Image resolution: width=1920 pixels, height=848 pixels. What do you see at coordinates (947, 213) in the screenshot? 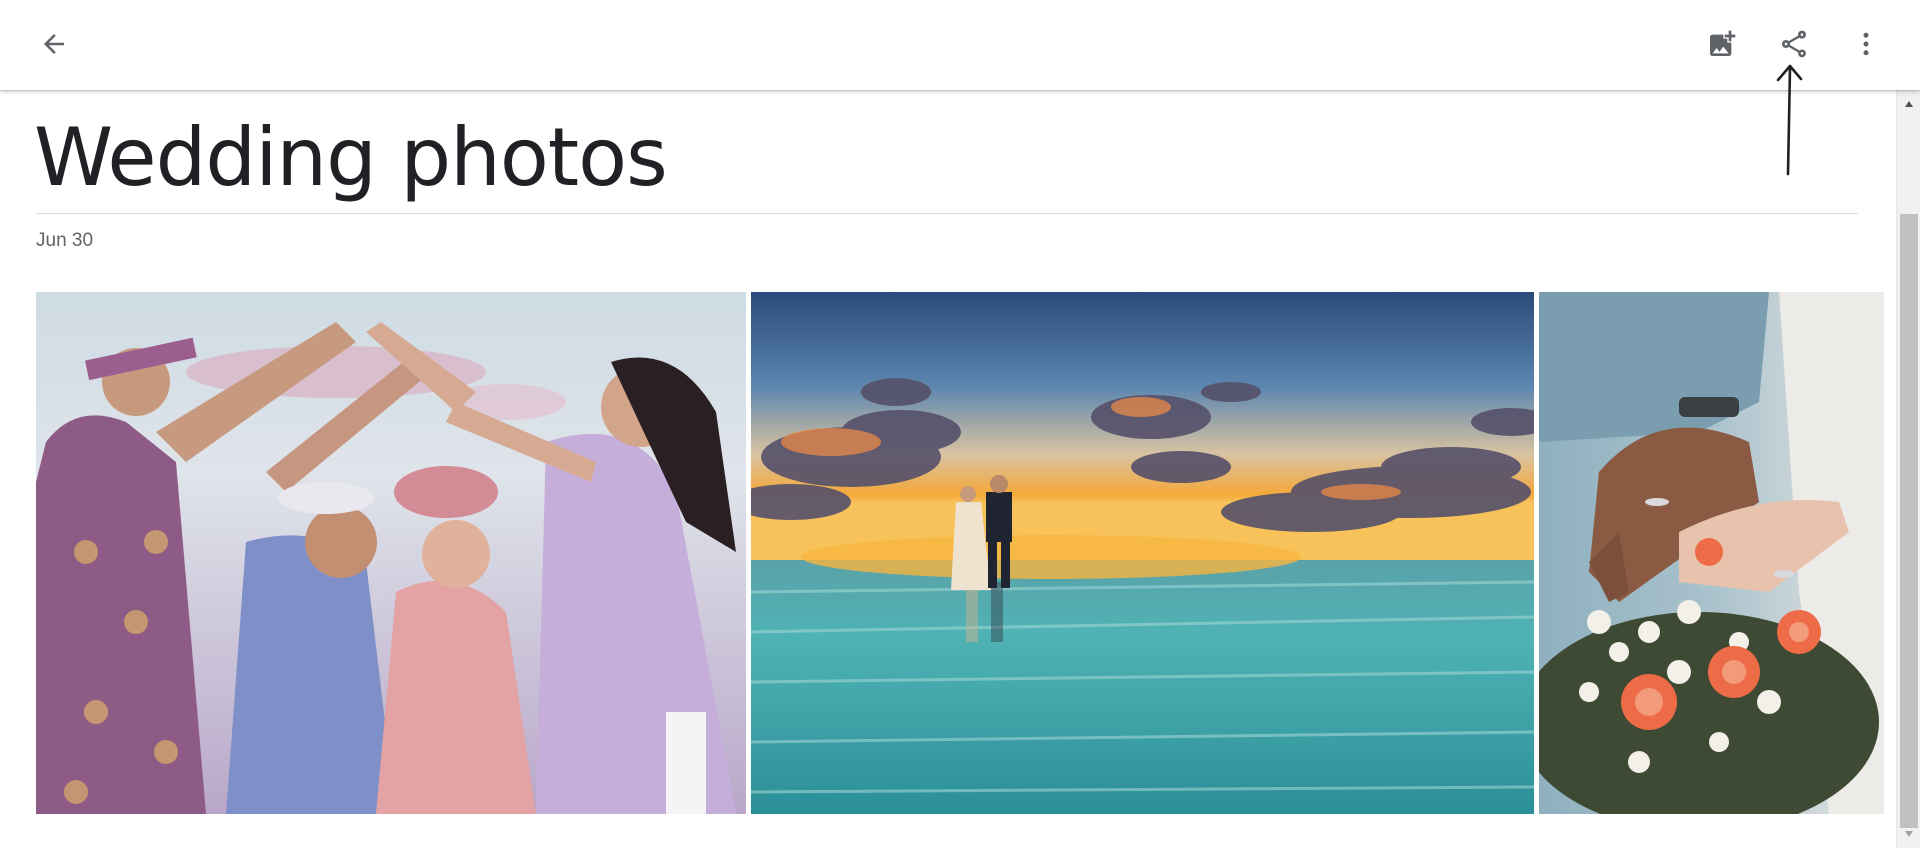
I see `title-divider` at bounding box center [947, 213].